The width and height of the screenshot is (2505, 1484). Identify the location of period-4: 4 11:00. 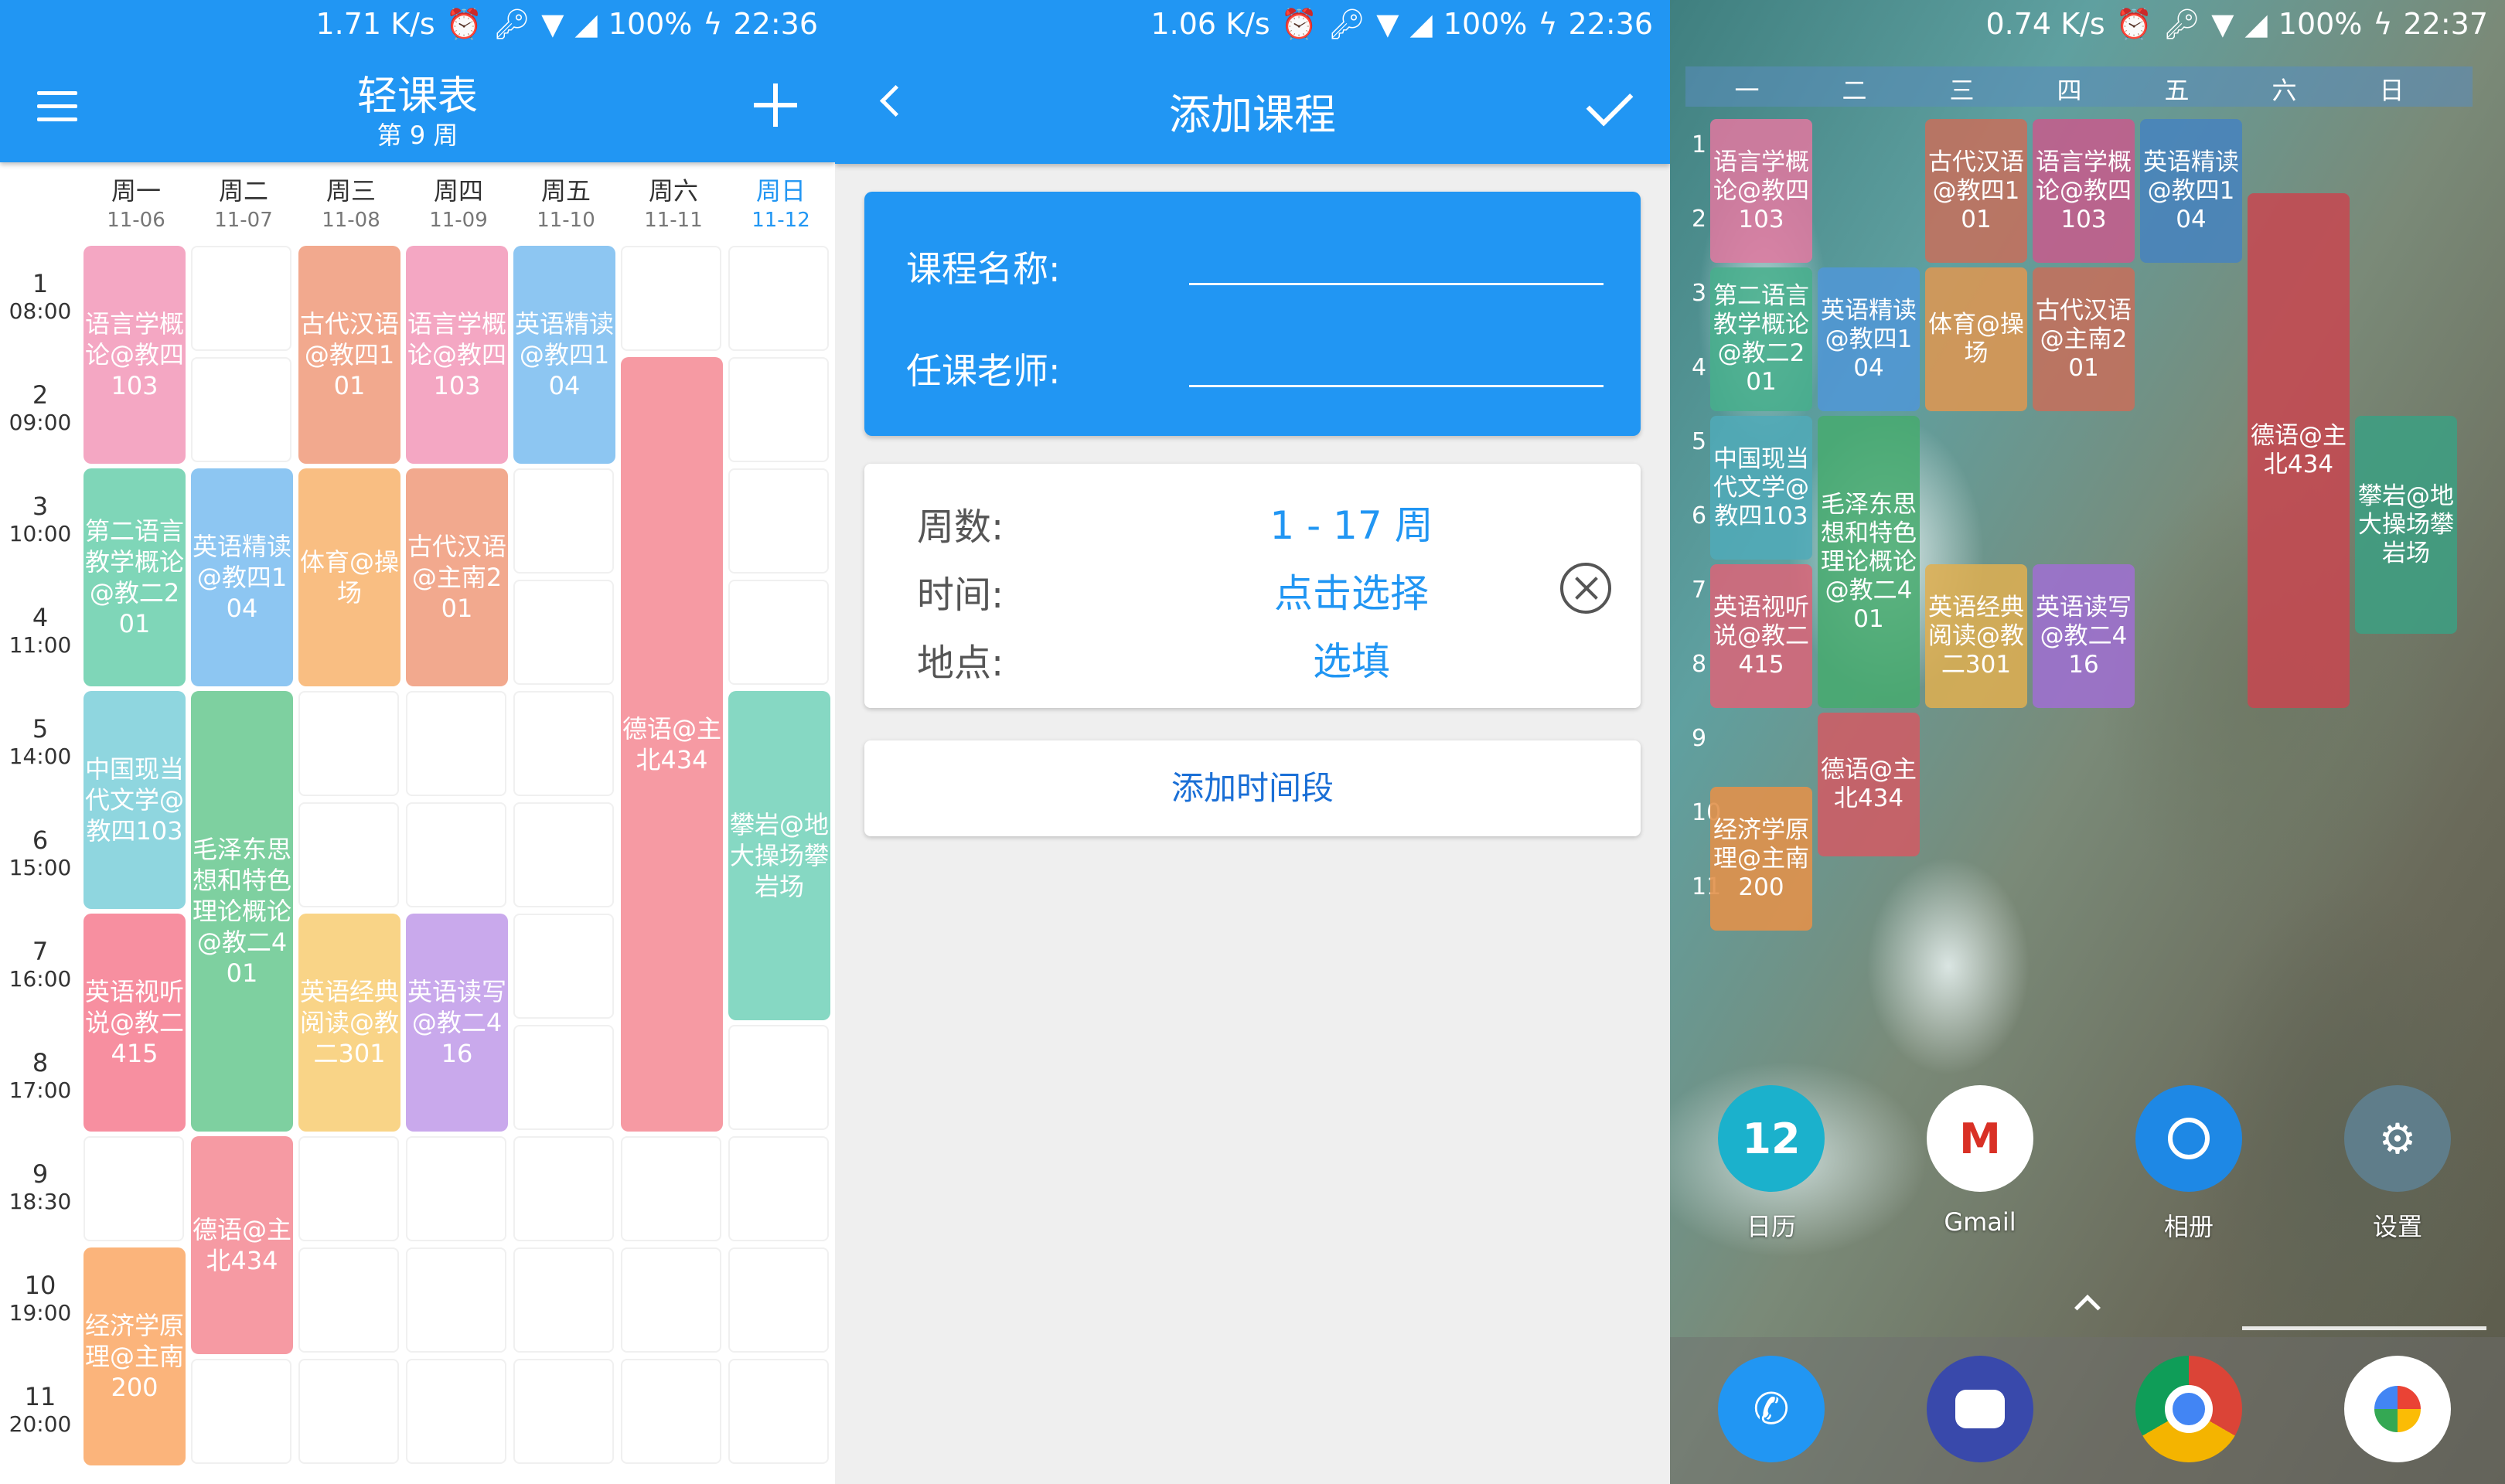
(40, 630).